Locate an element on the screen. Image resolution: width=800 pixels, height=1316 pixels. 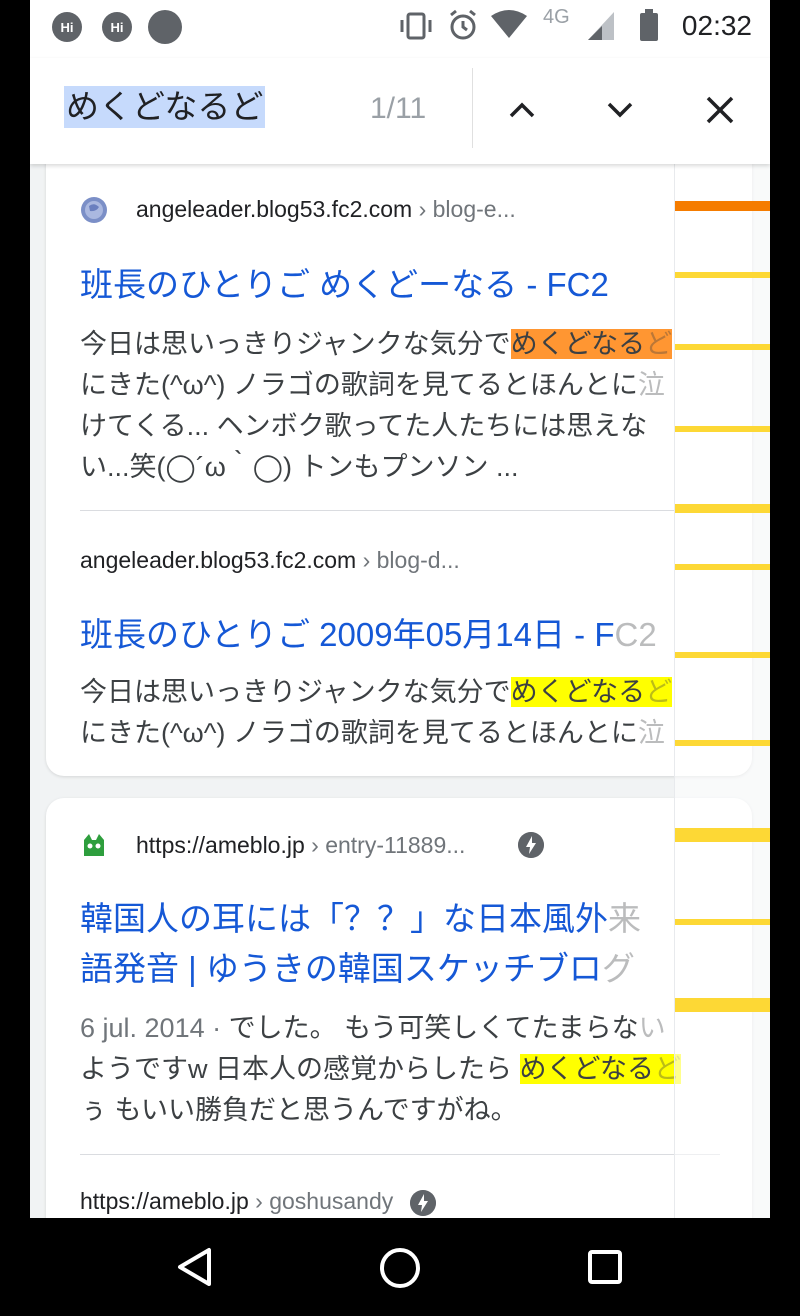
result-url: https://ameblo.jp › goshusandy is located at coordinates (236, 1201).